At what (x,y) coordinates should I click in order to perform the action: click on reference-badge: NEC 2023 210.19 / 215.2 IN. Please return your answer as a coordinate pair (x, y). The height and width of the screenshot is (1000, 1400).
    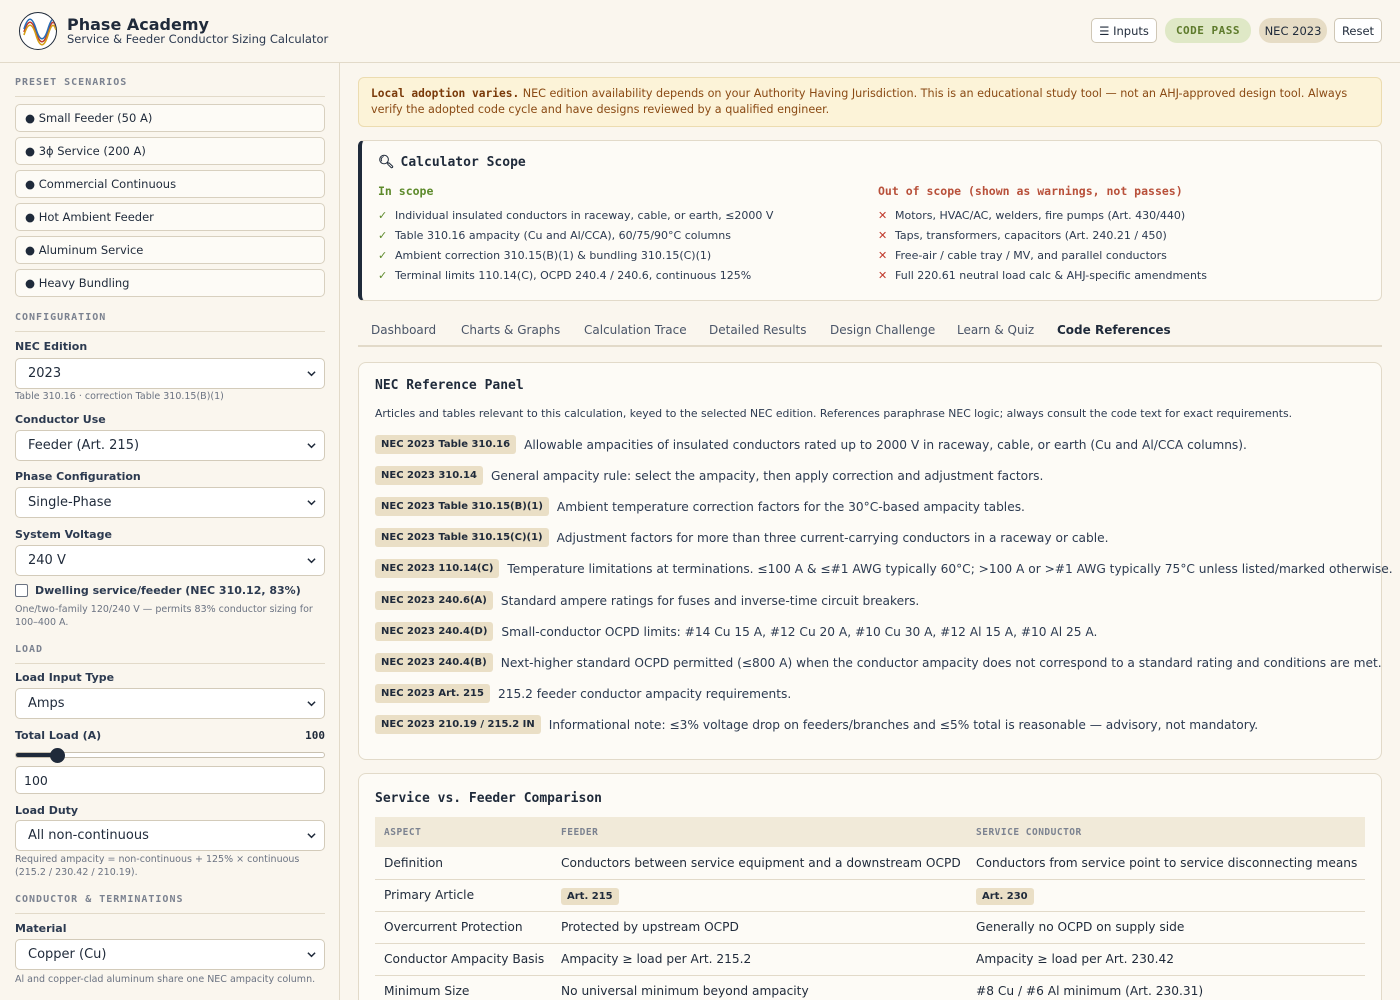
    Looking at the image, I should click on (458, 724).